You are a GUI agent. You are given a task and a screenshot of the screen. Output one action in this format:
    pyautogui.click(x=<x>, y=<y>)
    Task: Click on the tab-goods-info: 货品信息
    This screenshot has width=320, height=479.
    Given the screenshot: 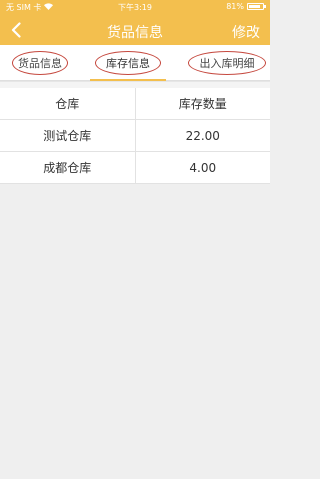 What is the action you would take?
    pyautogui.click(x=40, y=63)
    